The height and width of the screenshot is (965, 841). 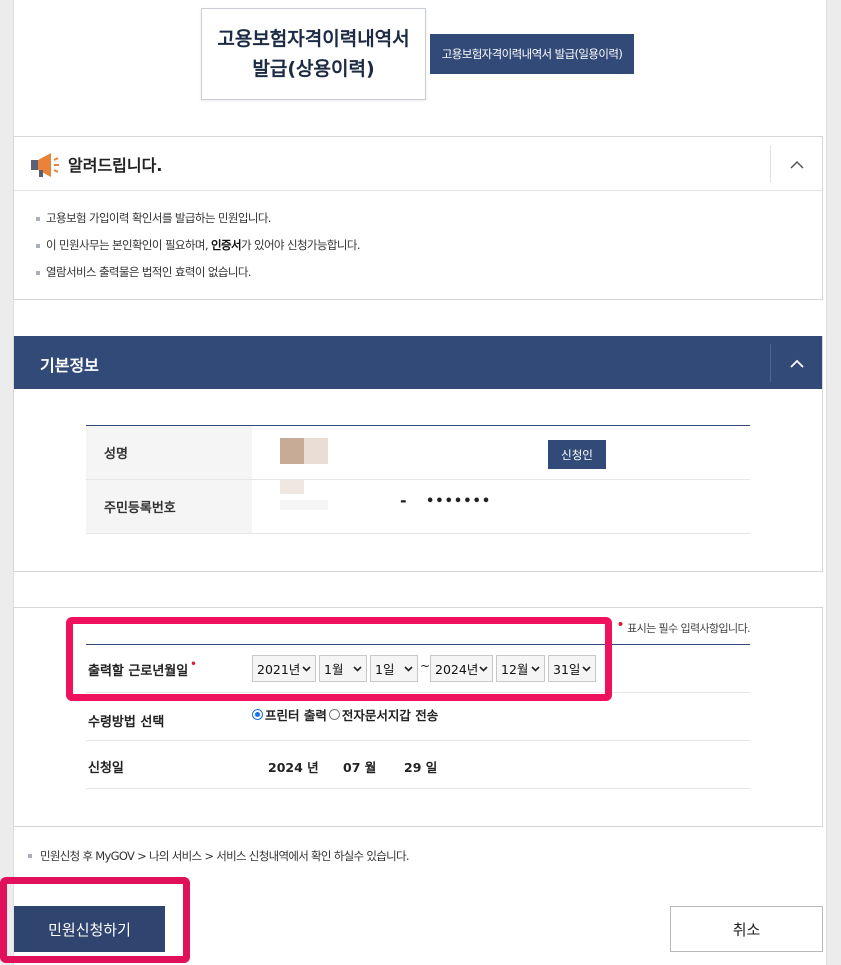 What do you see at coordinates (394, 668) in the screenshot?
I see `from-day-select: 1일` at bounding box center [394, 668].